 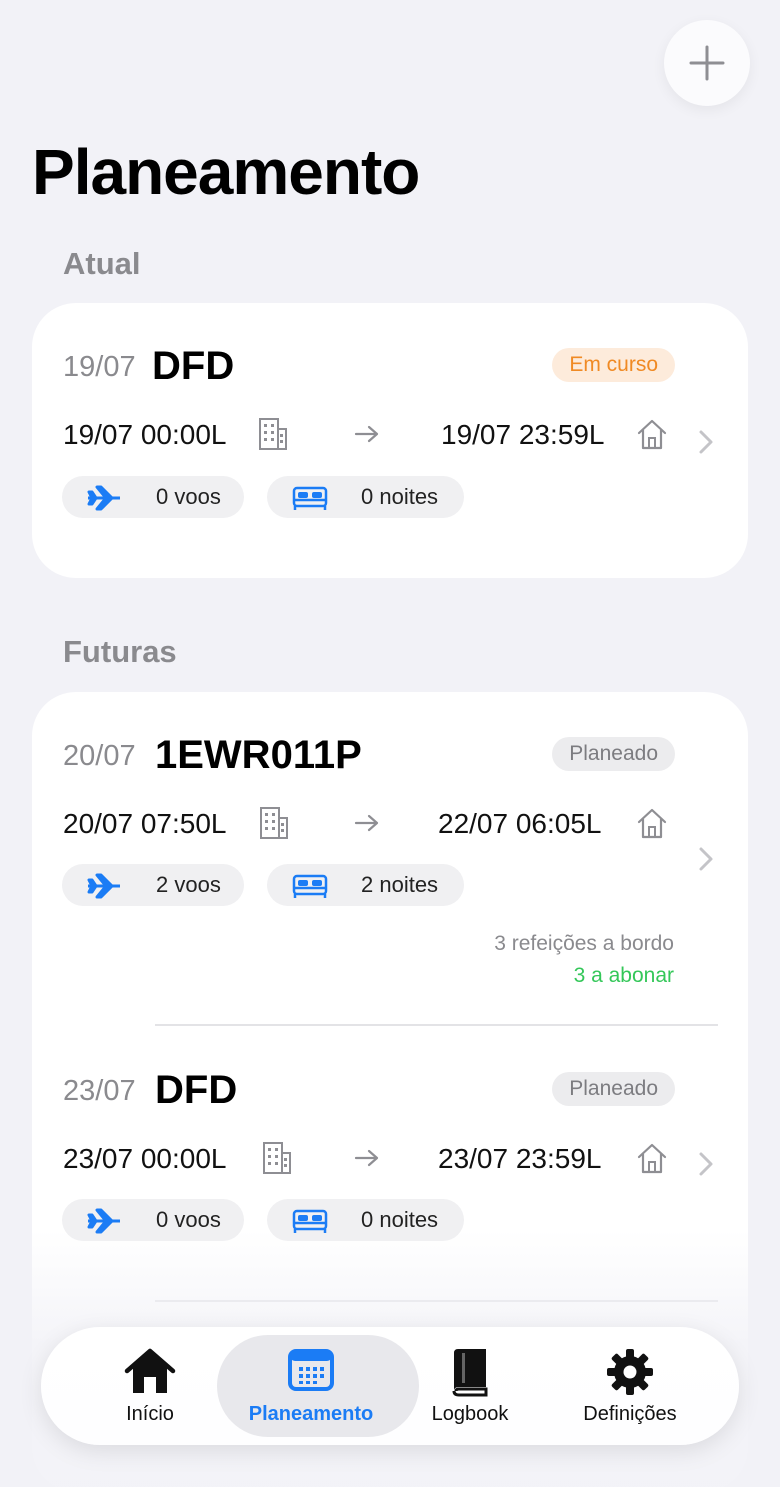 What do you see at coordinates (400, 496) in the screenshot?
I see `nights-count: 0 noites` at bounding box center [400, 496].